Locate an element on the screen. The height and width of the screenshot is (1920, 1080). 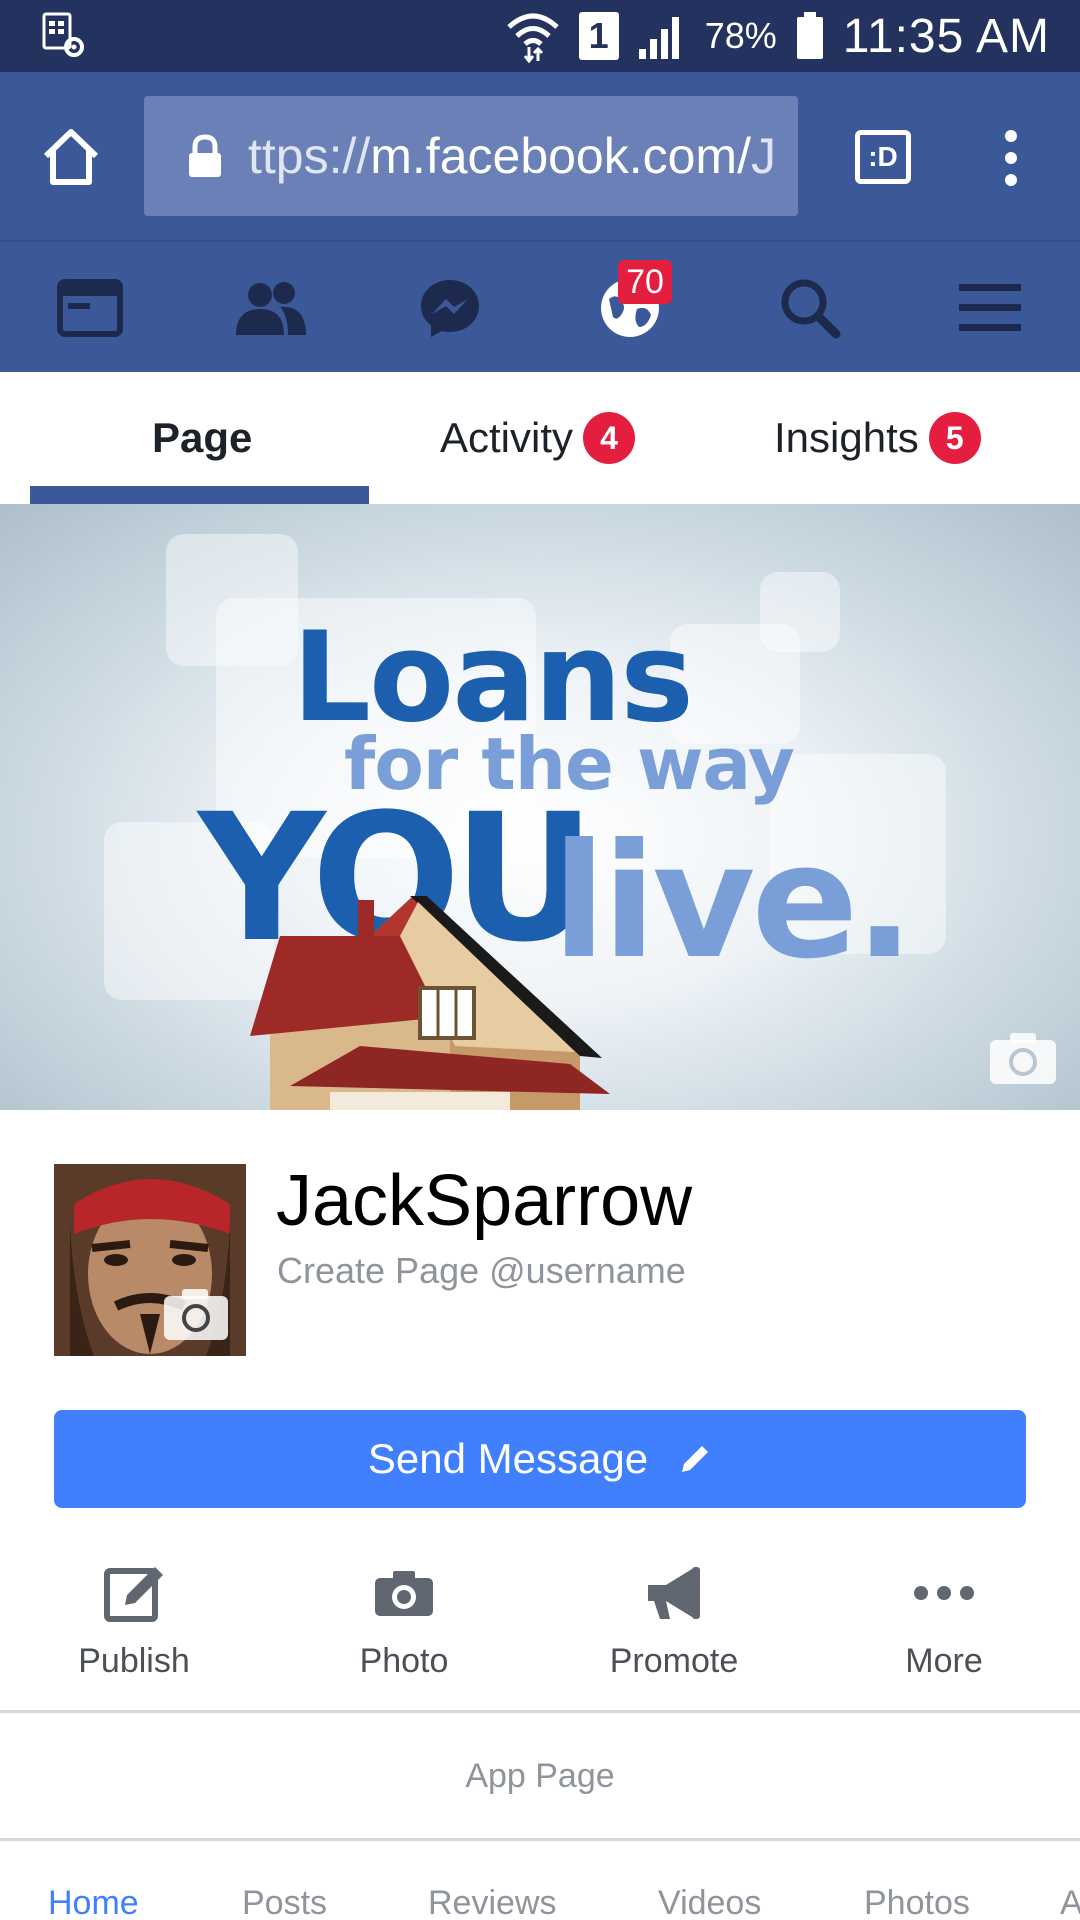
address-bar: ttps://m.facebook.com/J is located at coordinates (471, 156).